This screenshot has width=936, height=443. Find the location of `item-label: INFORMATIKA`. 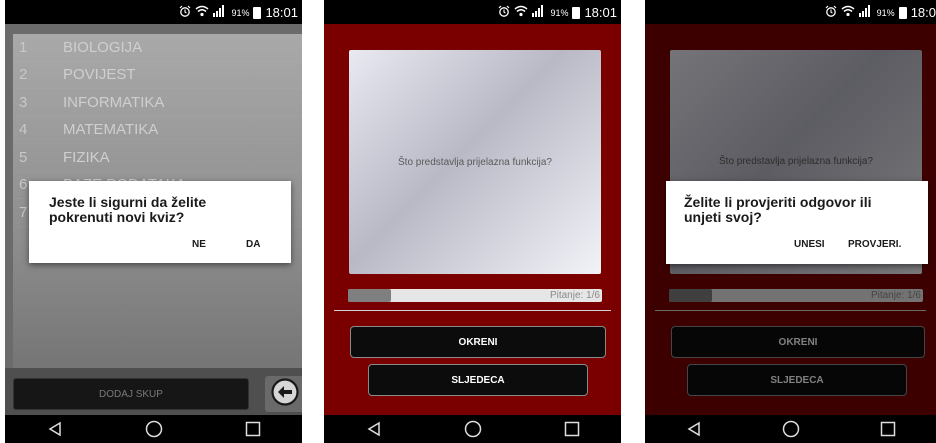

item-label: INFORMATIKA is located at coordinates (114, 102).